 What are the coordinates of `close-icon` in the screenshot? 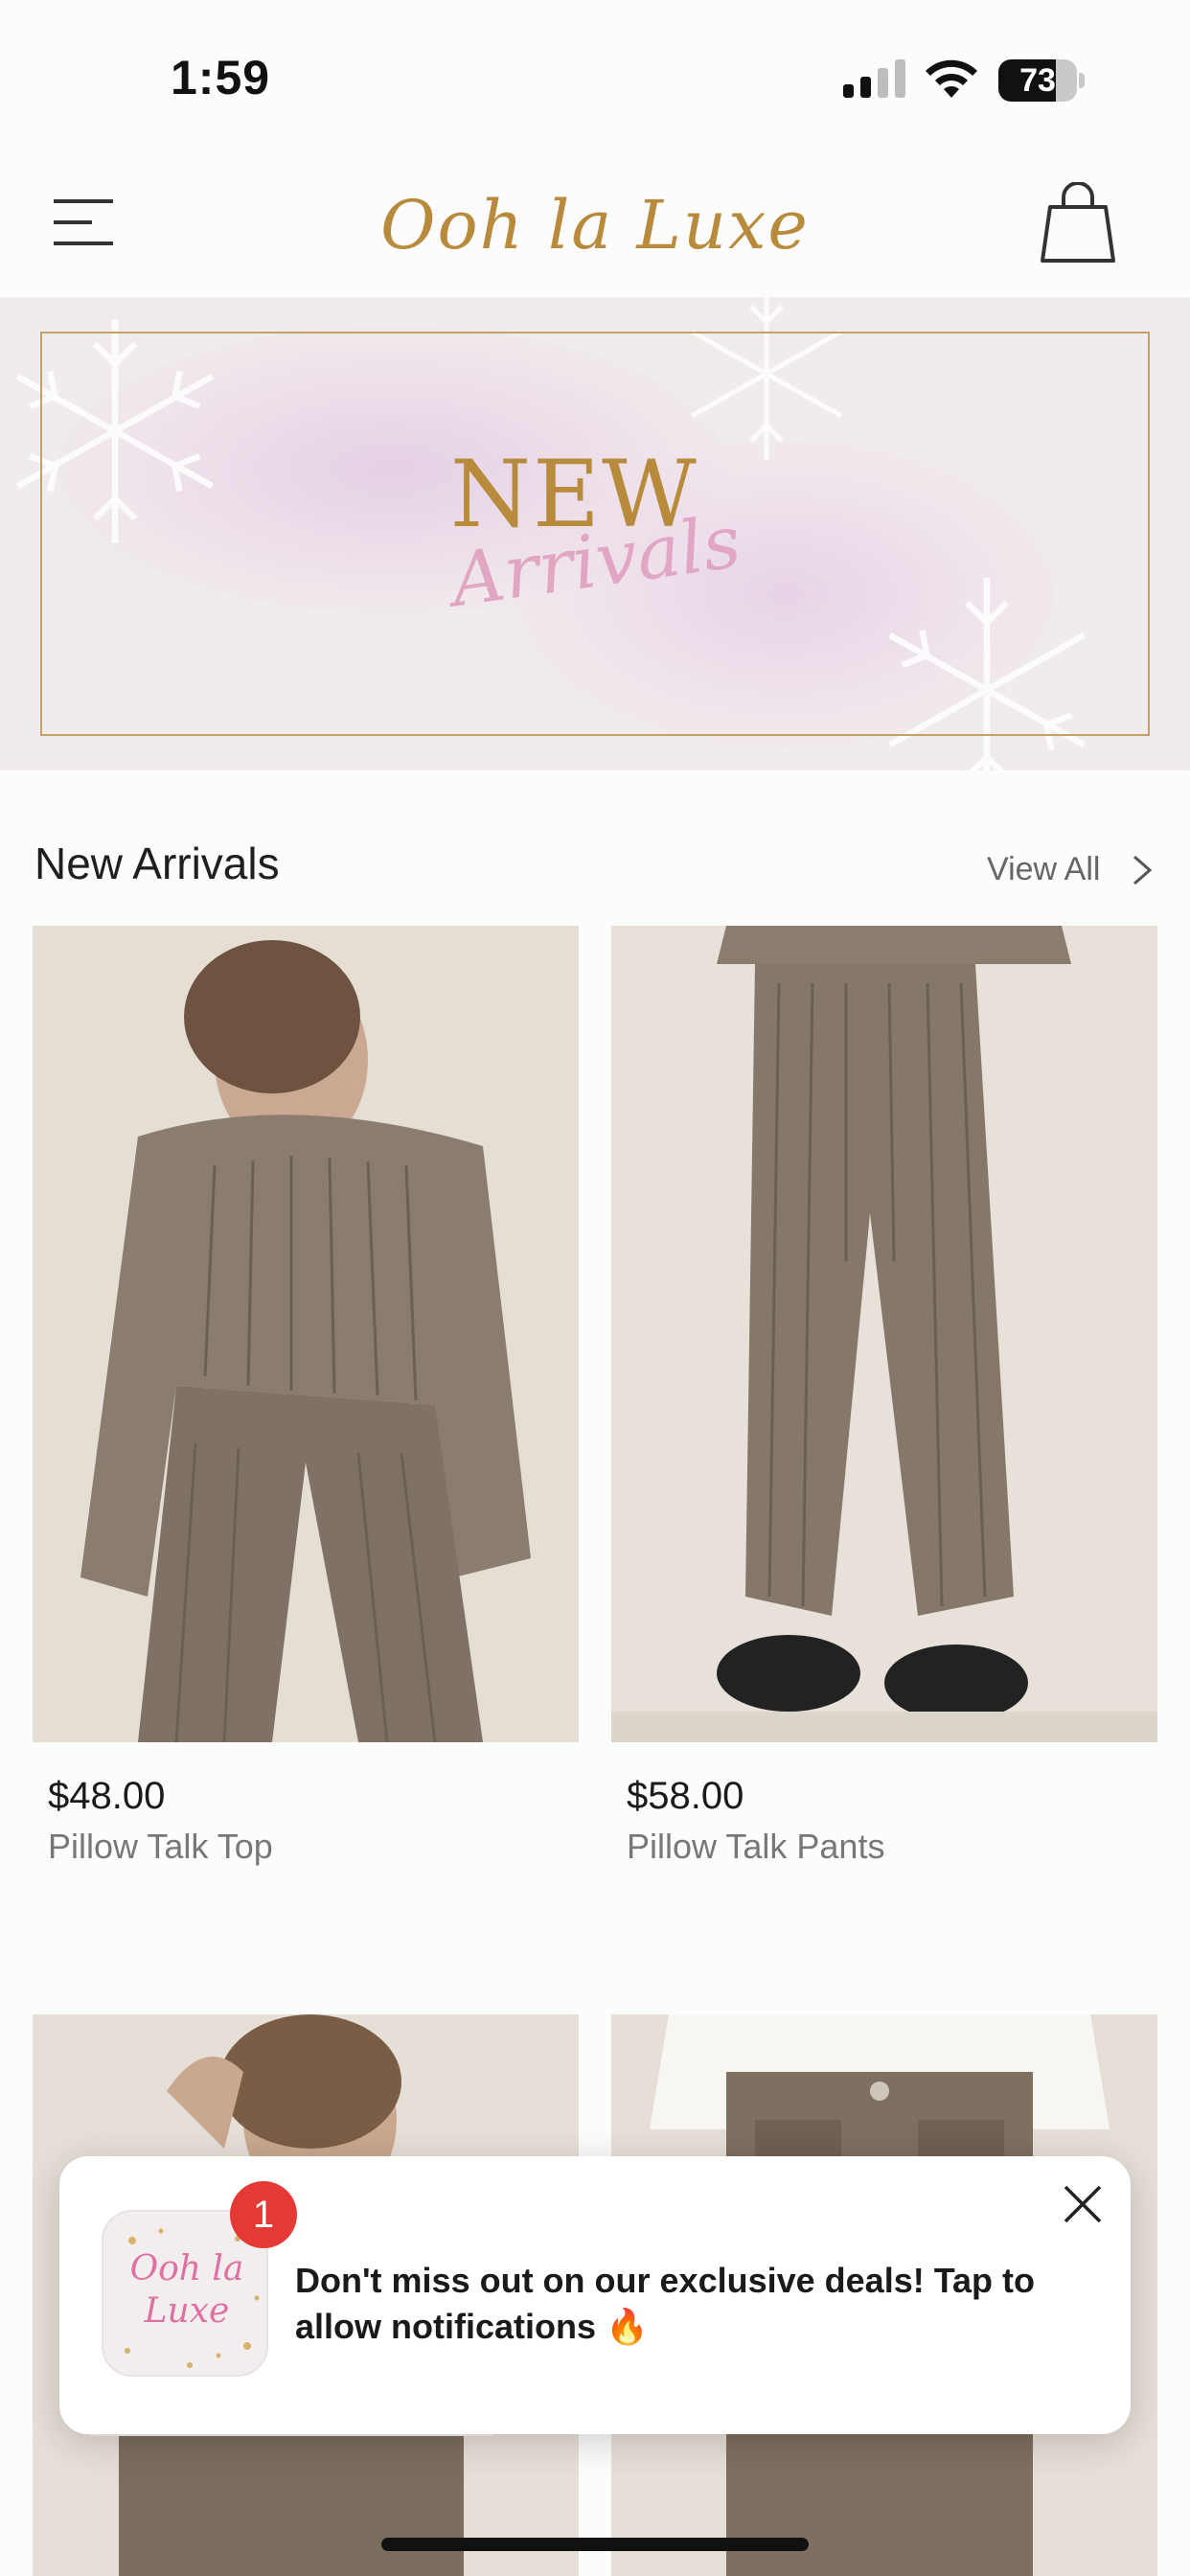 It's located at (1083, 2204).